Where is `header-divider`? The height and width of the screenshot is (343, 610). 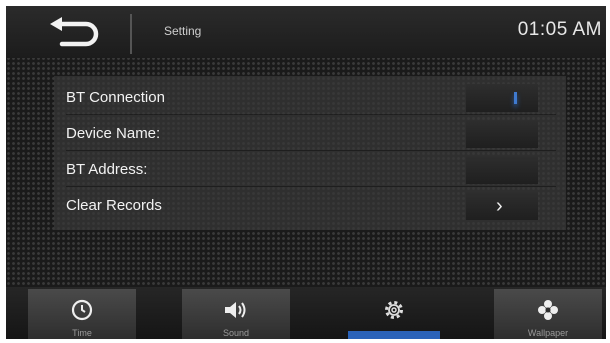
header-divider is located at coordinates (131, 34).